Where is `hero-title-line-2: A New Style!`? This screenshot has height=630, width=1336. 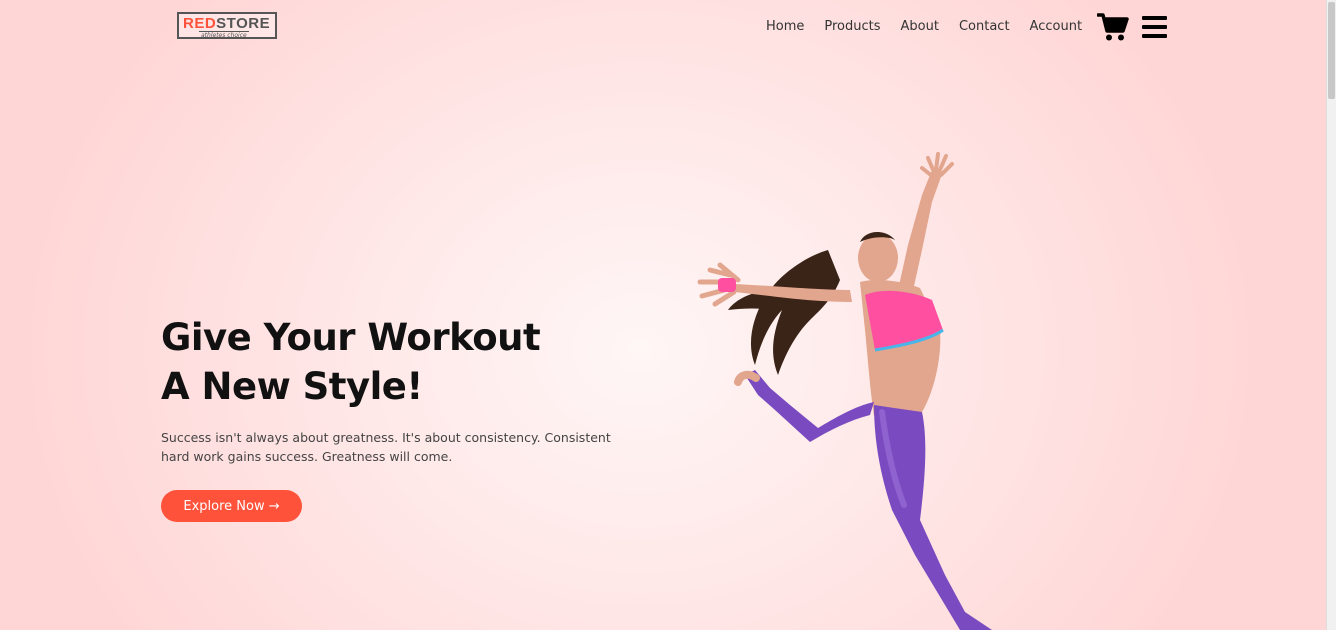 hero-title-line-2: A New Style! is located at coordinates (292, 386).